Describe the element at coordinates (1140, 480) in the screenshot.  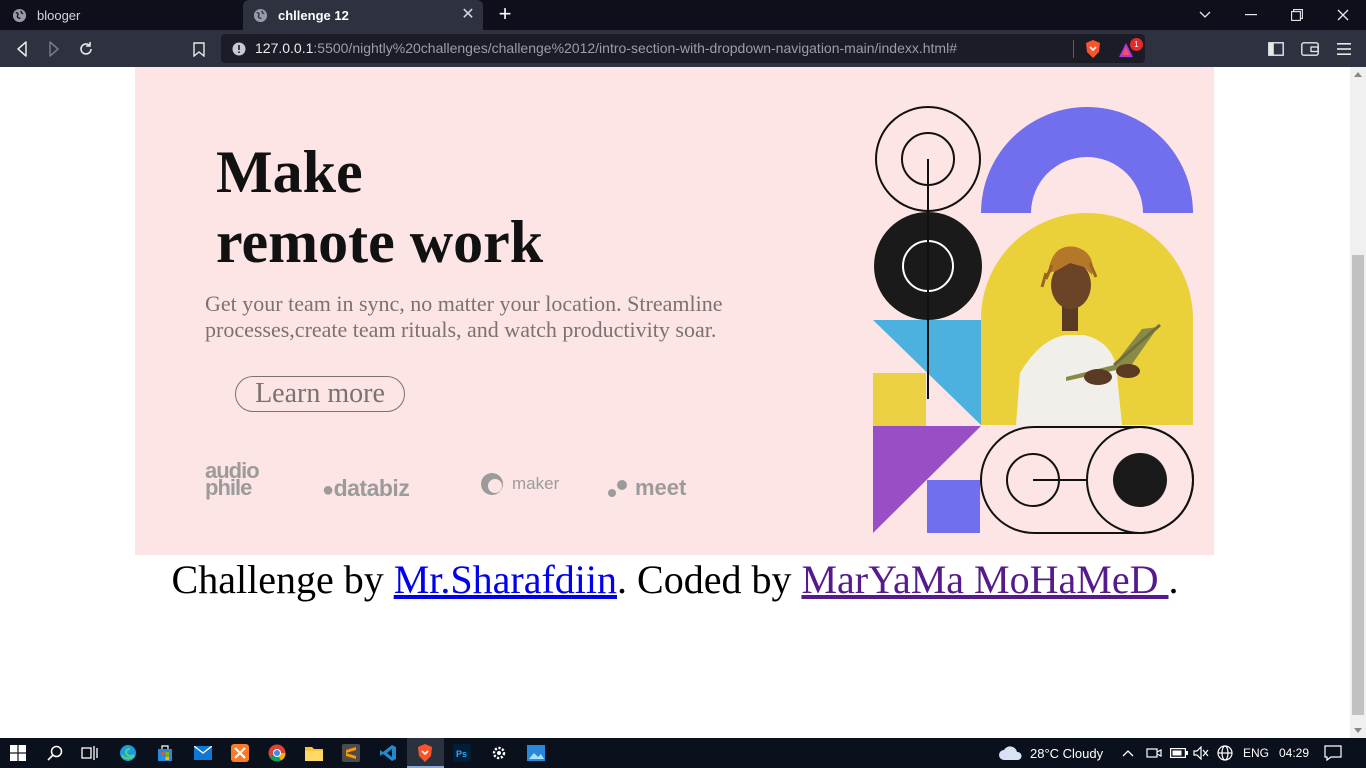
I see `pill-dot-shape` at that location.